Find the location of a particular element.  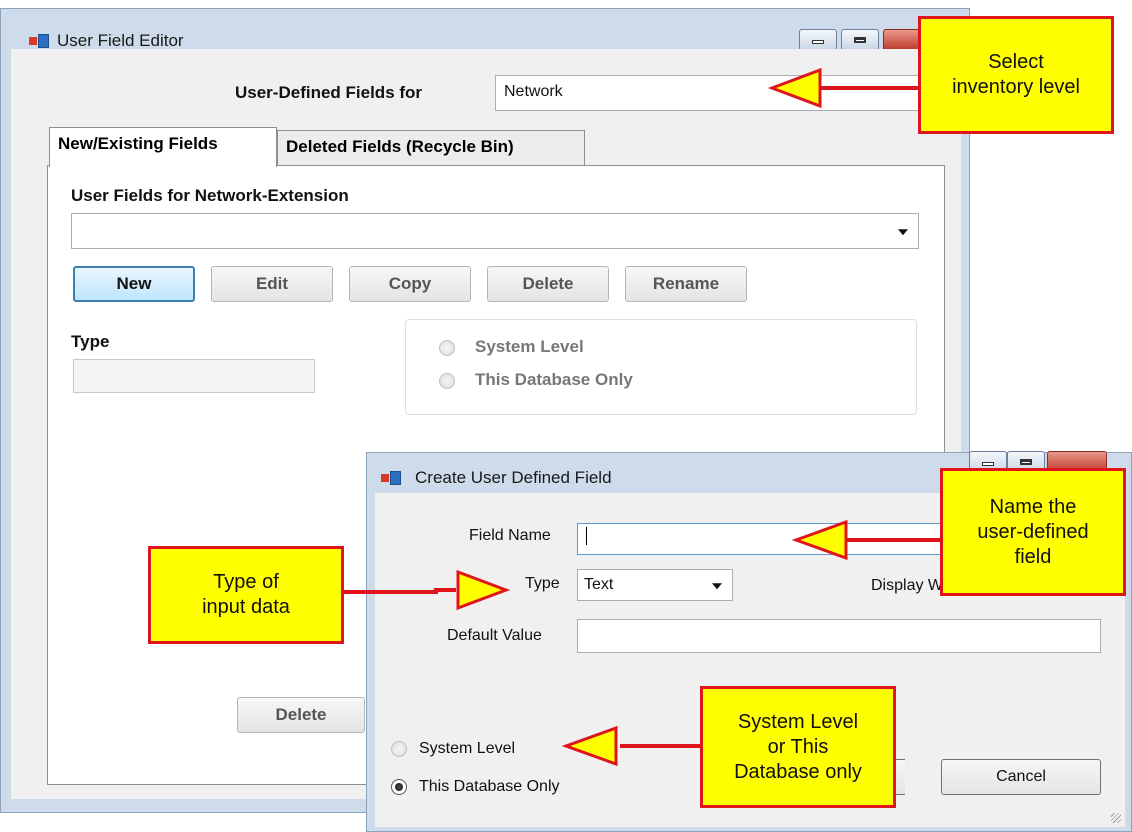

this-database-label: This Database Only is located at coordinates (554, 379).